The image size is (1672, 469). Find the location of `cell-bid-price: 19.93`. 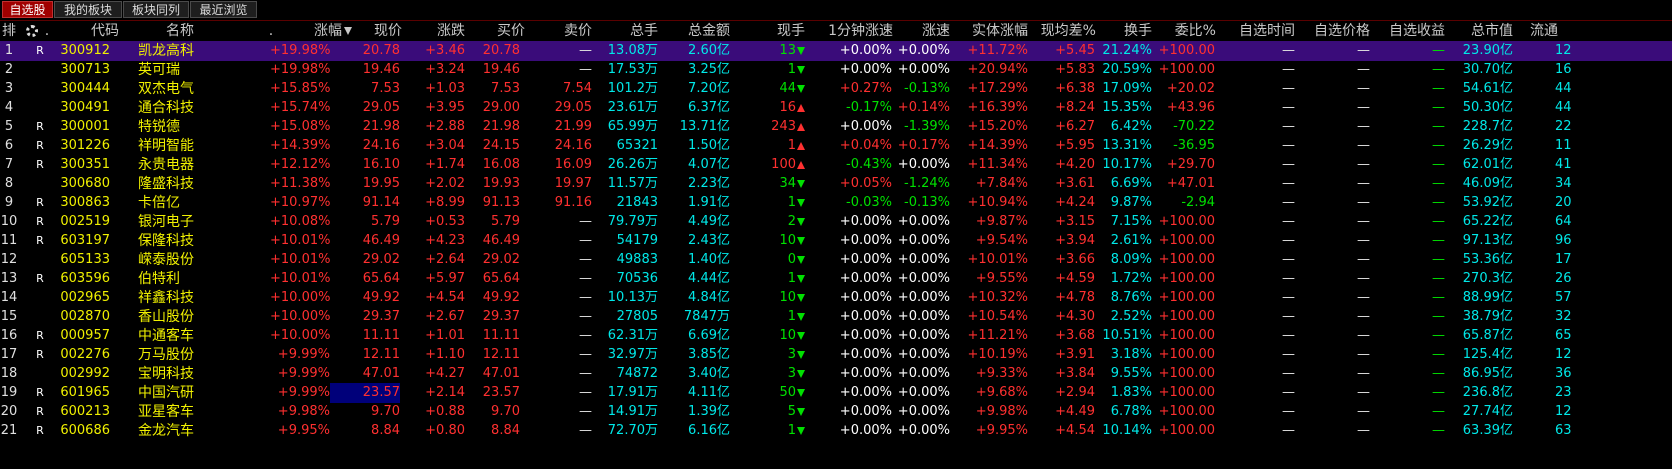

cell-bid-price: 19.93 is located at coordinates (501, 183).